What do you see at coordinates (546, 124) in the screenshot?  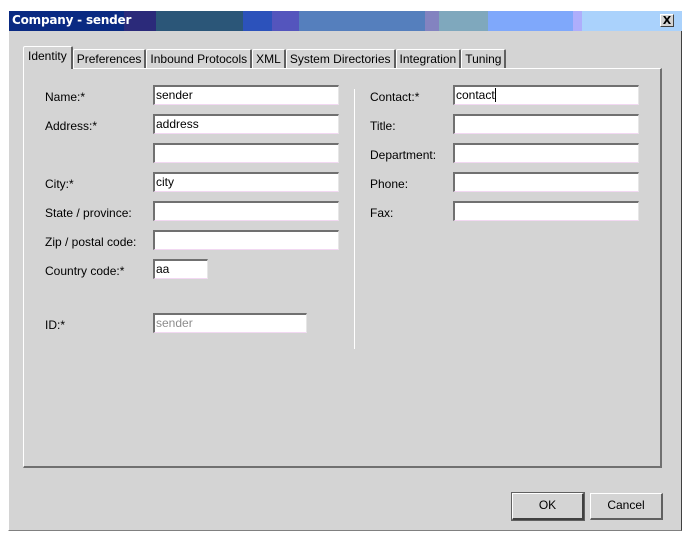 I see `title-field` at bounding box center [546, 124].